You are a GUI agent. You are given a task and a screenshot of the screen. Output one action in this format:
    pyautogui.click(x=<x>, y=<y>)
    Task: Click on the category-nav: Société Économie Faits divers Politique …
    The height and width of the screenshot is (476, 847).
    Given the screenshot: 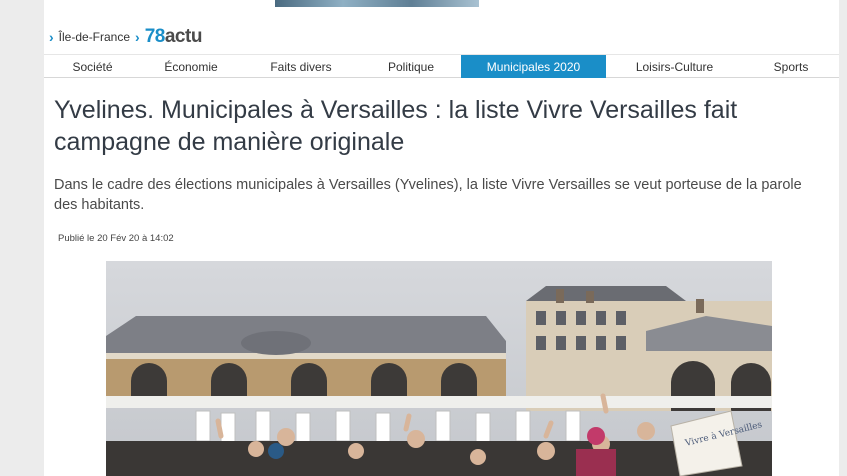 What is the action you would take?
    pyautogui.click(x=441, y=66)
    